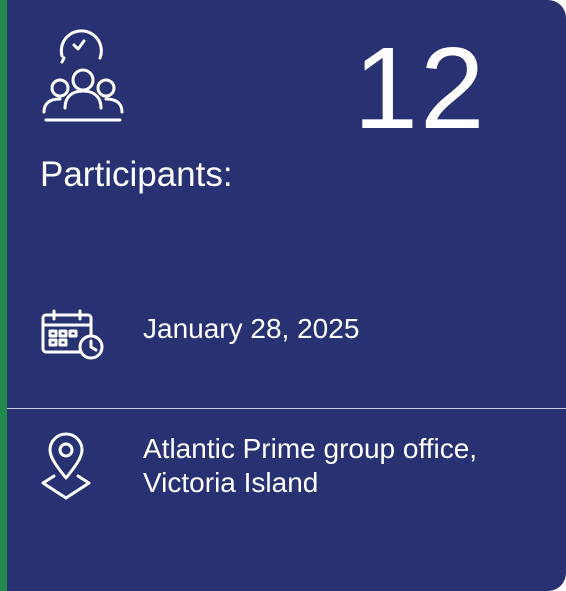  I want to click on accent-bar, so click(3, 295).